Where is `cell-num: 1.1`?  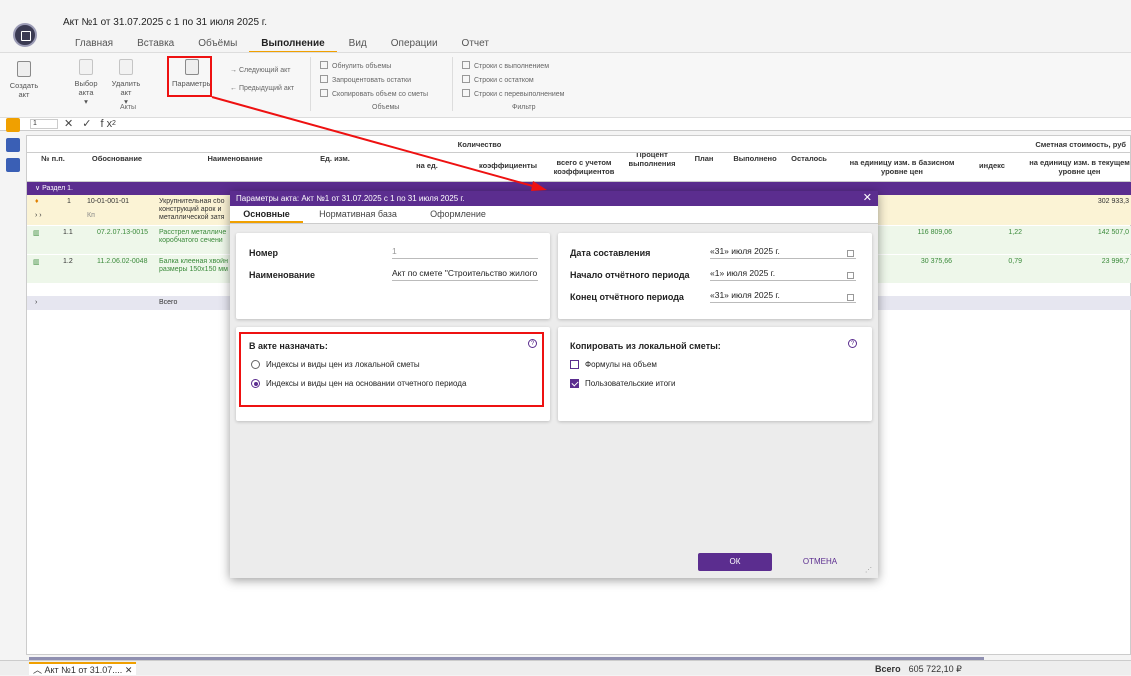 cell-num: 1.1 is located at coordinates (68, 232).